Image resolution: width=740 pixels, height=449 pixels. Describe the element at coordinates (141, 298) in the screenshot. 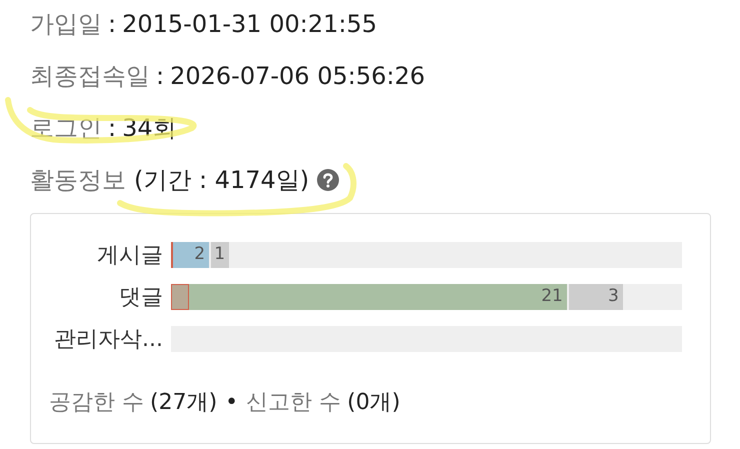

I see `bar-label: 댓글` at that location.